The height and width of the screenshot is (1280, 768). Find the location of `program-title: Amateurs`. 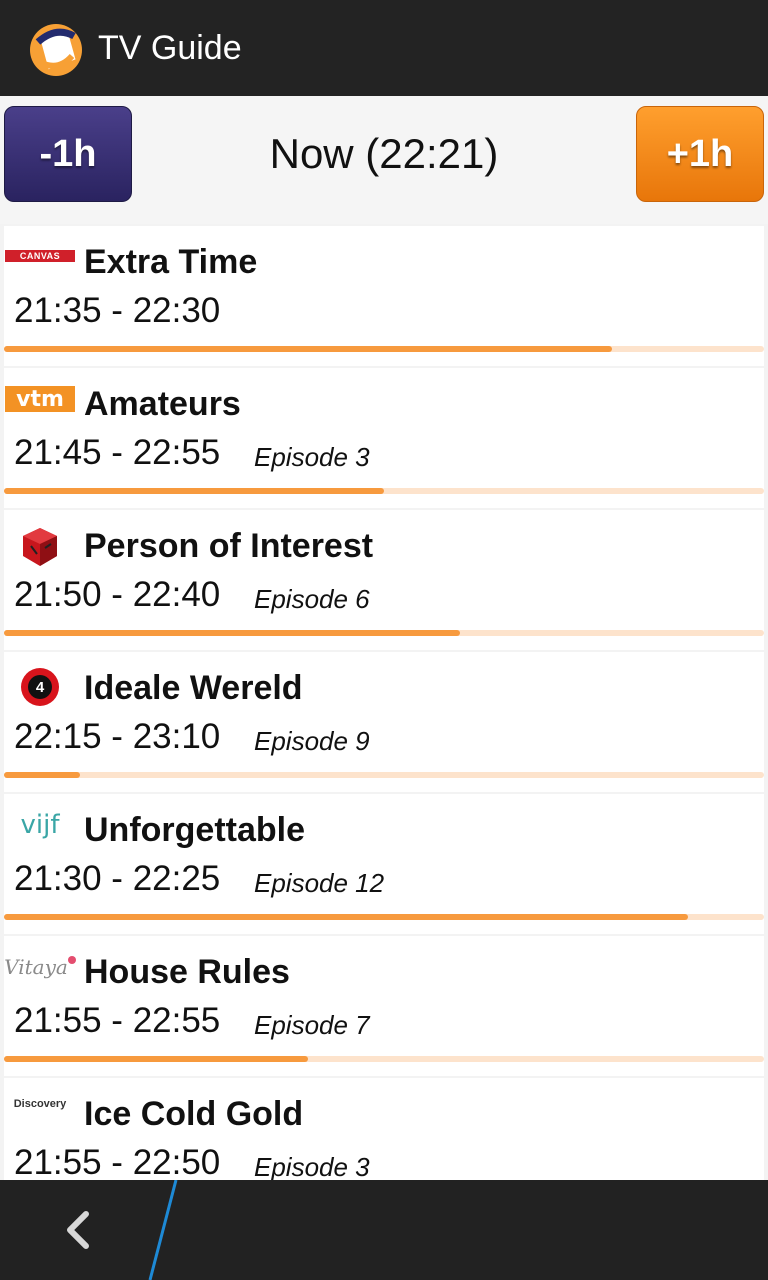

program-title: Amateurs is located at coordinates (162, 404).